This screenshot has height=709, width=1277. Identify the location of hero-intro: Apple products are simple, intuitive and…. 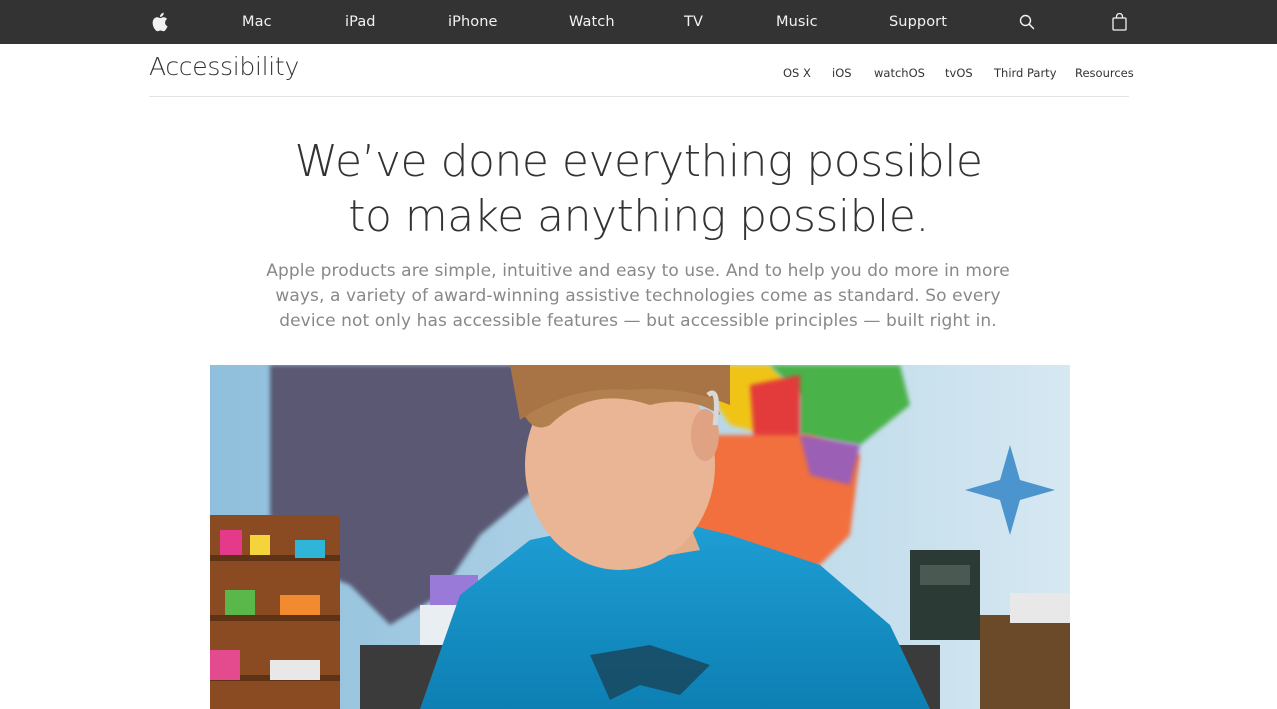
(638, 296).